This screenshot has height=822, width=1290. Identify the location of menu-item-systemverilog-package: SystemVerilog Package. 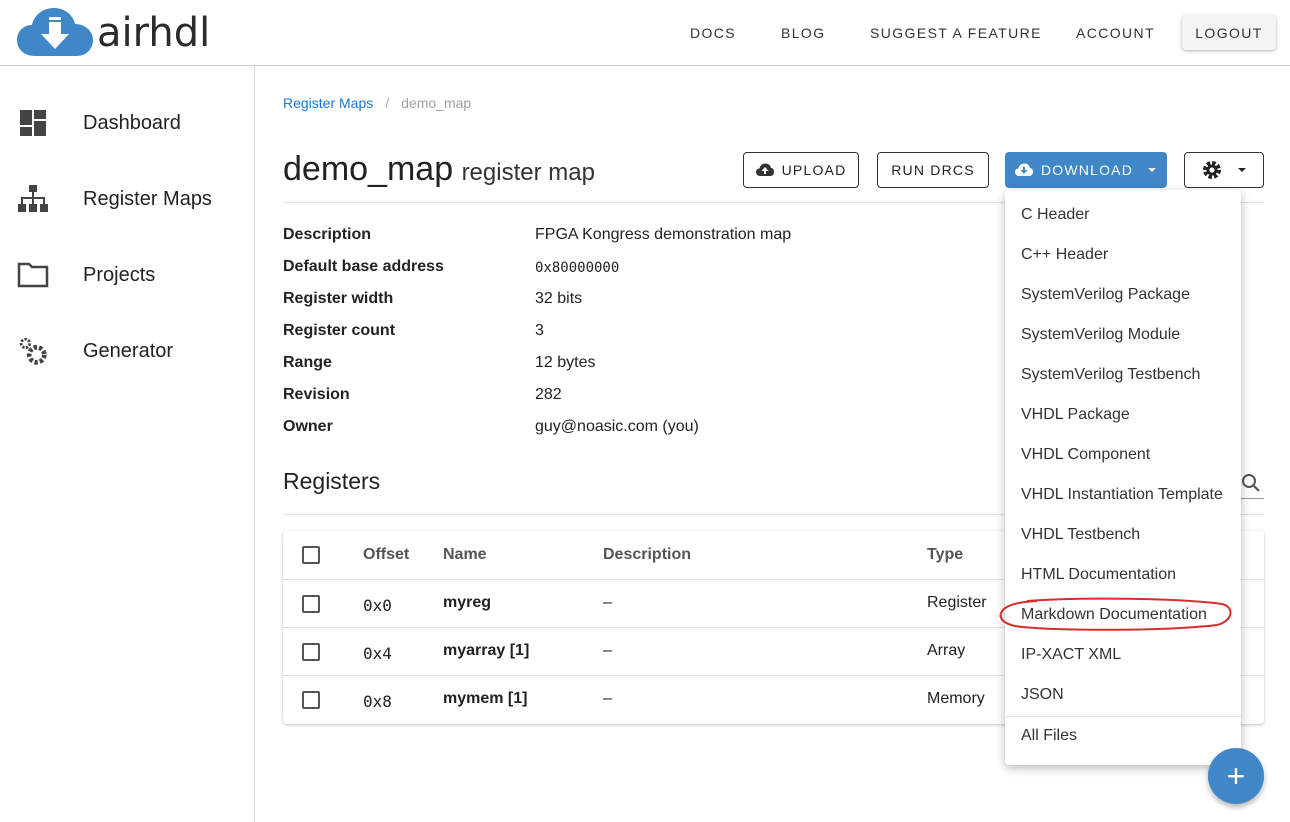
(1123, 295).